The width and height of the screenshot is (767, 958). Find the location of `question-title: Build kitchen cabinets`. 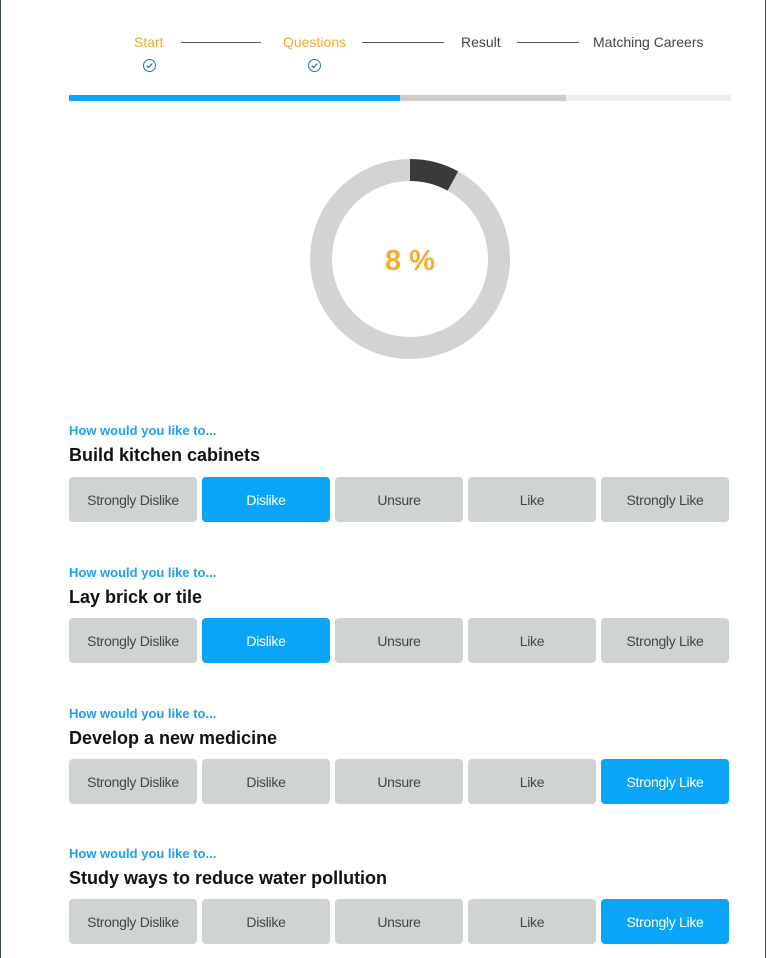

question-title: Build kitchen cabinets is located at coordinates (165, 455).